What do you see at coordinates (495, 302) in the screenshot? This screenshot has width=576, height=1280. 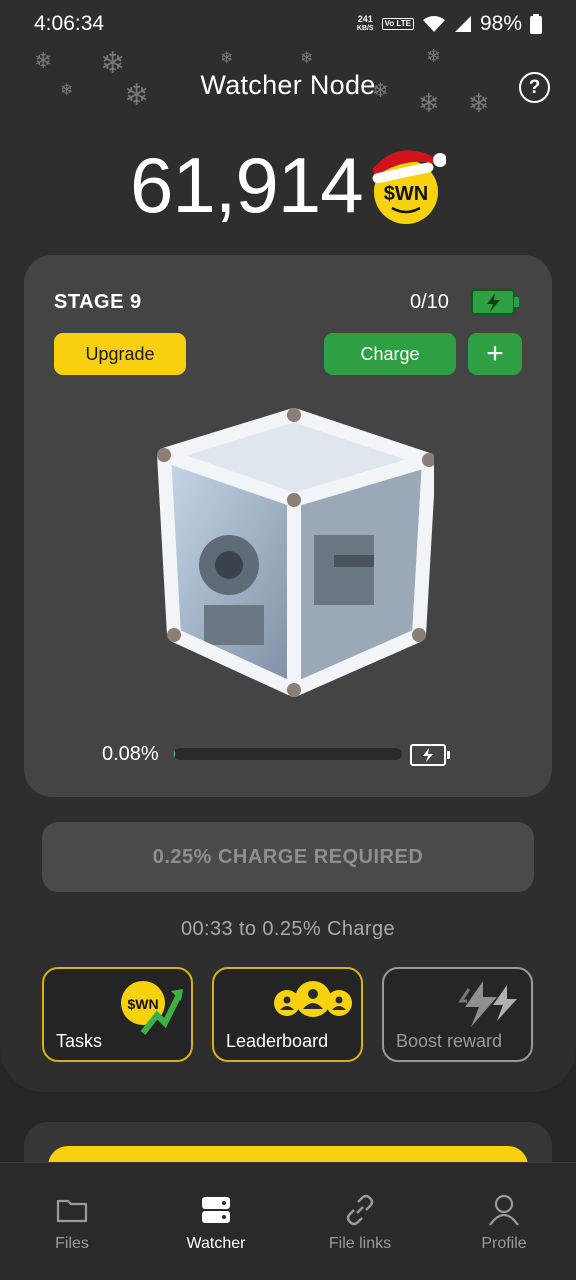 I see `charging-battery-icon` at bounding box center [495, 302].